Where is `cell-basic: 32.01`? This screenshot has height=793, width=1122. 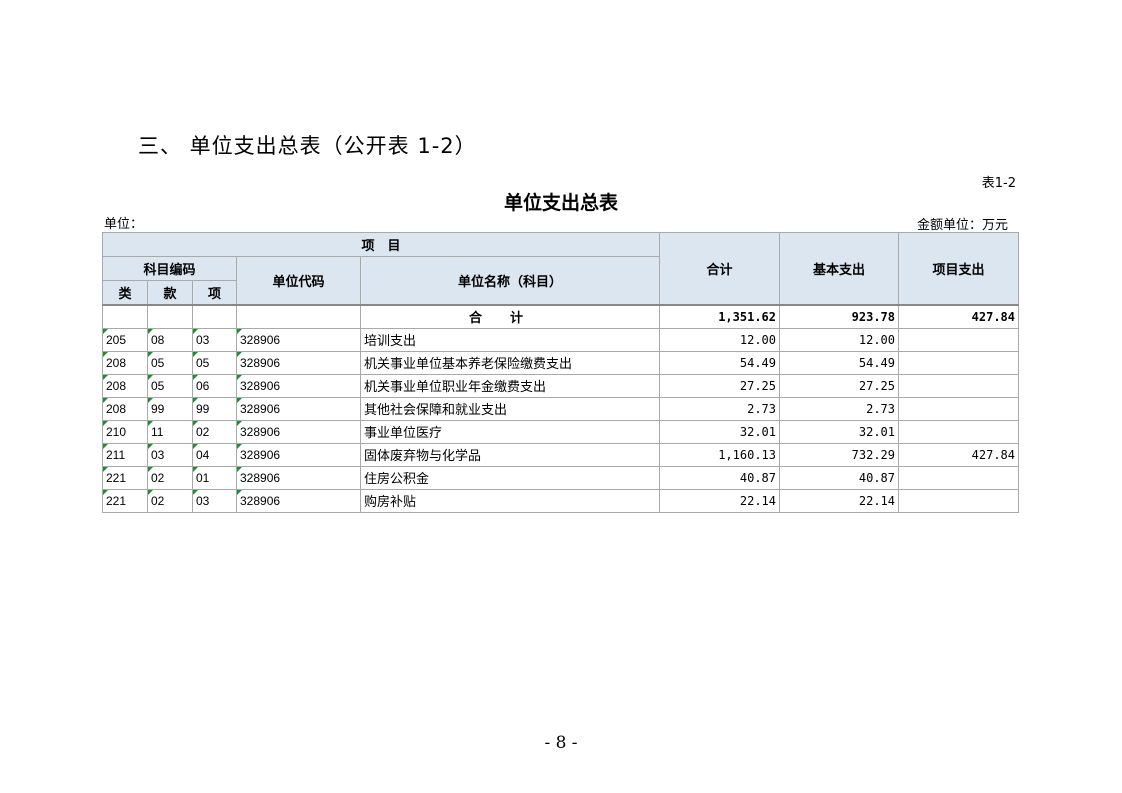 cell-basic: 32.01 is located at coordinates (839, 431).